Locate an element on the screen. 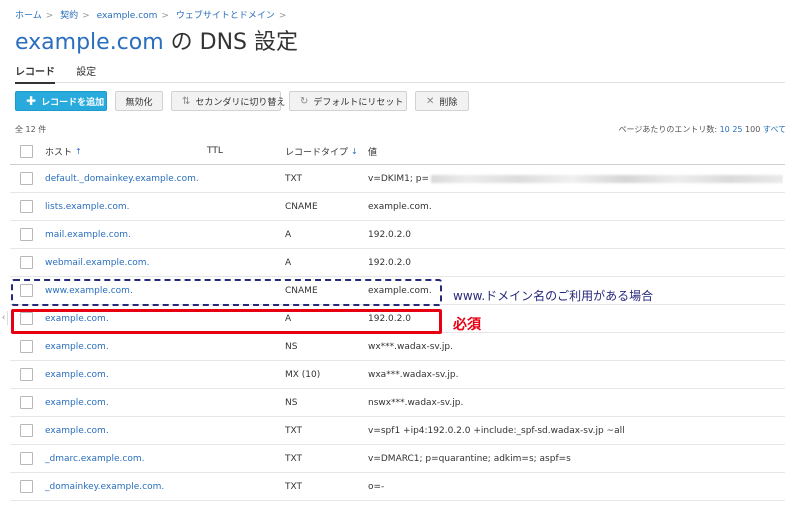 This screenshot has height=510, width=800. select-all-checkbox is located at coordinates (26, 151).